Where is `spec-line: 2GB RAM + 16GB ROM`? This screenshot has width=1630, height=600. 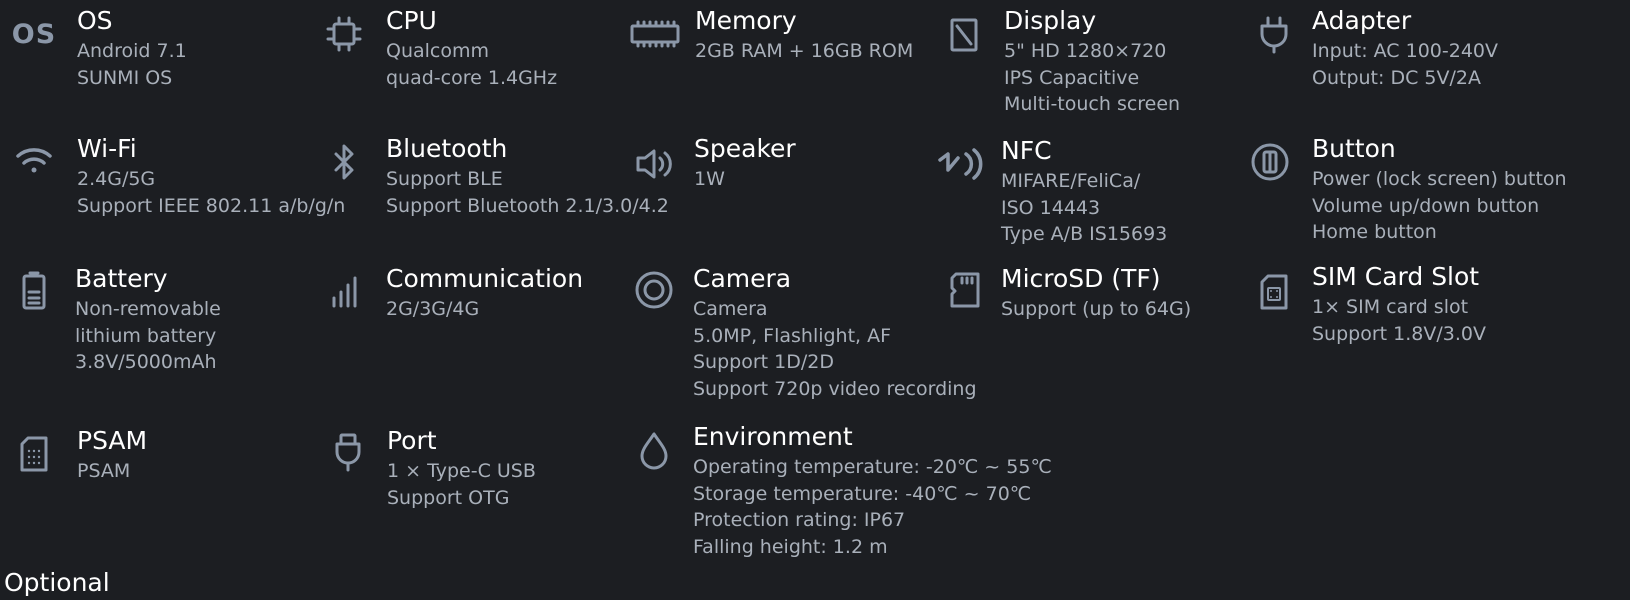 spec-line: 2GB RAM + 16GB ROM is located at coordinates (804, 51).